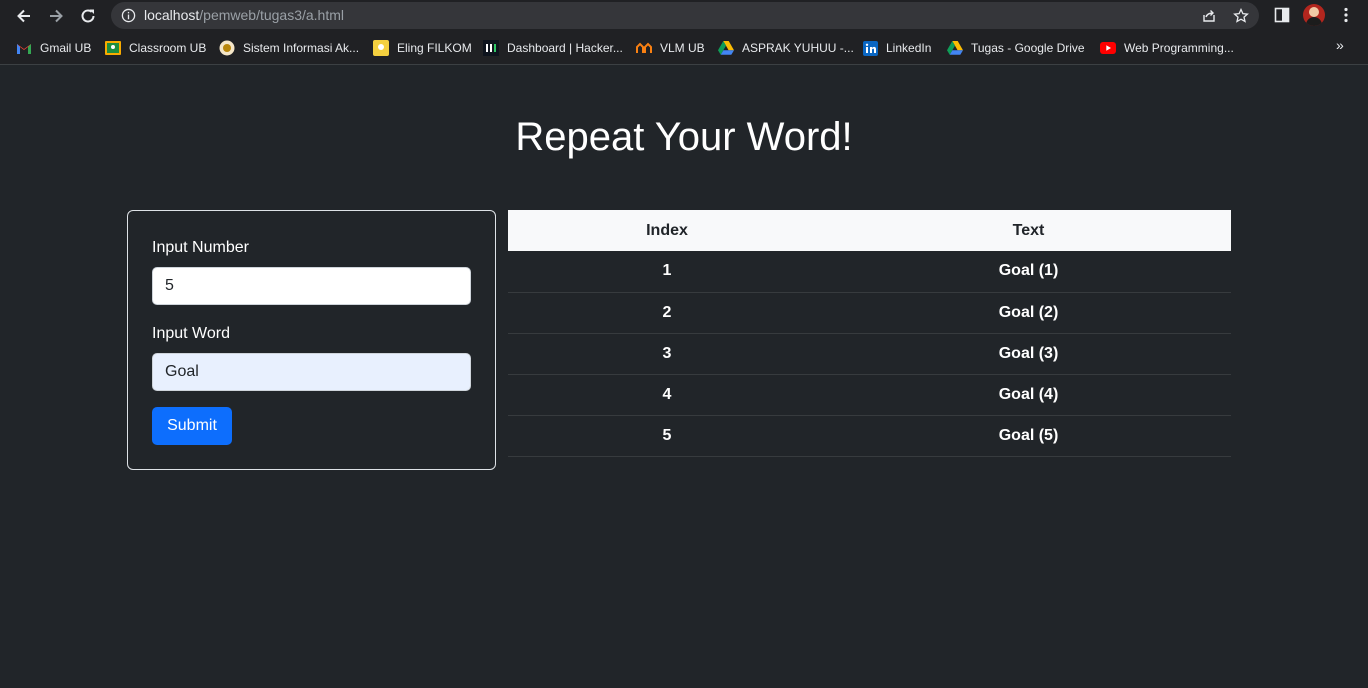 The height and width of the screenshot is (688, 1368). I want to click on bookmark-gmail-ub: Gmail UB, so click(53, 48).